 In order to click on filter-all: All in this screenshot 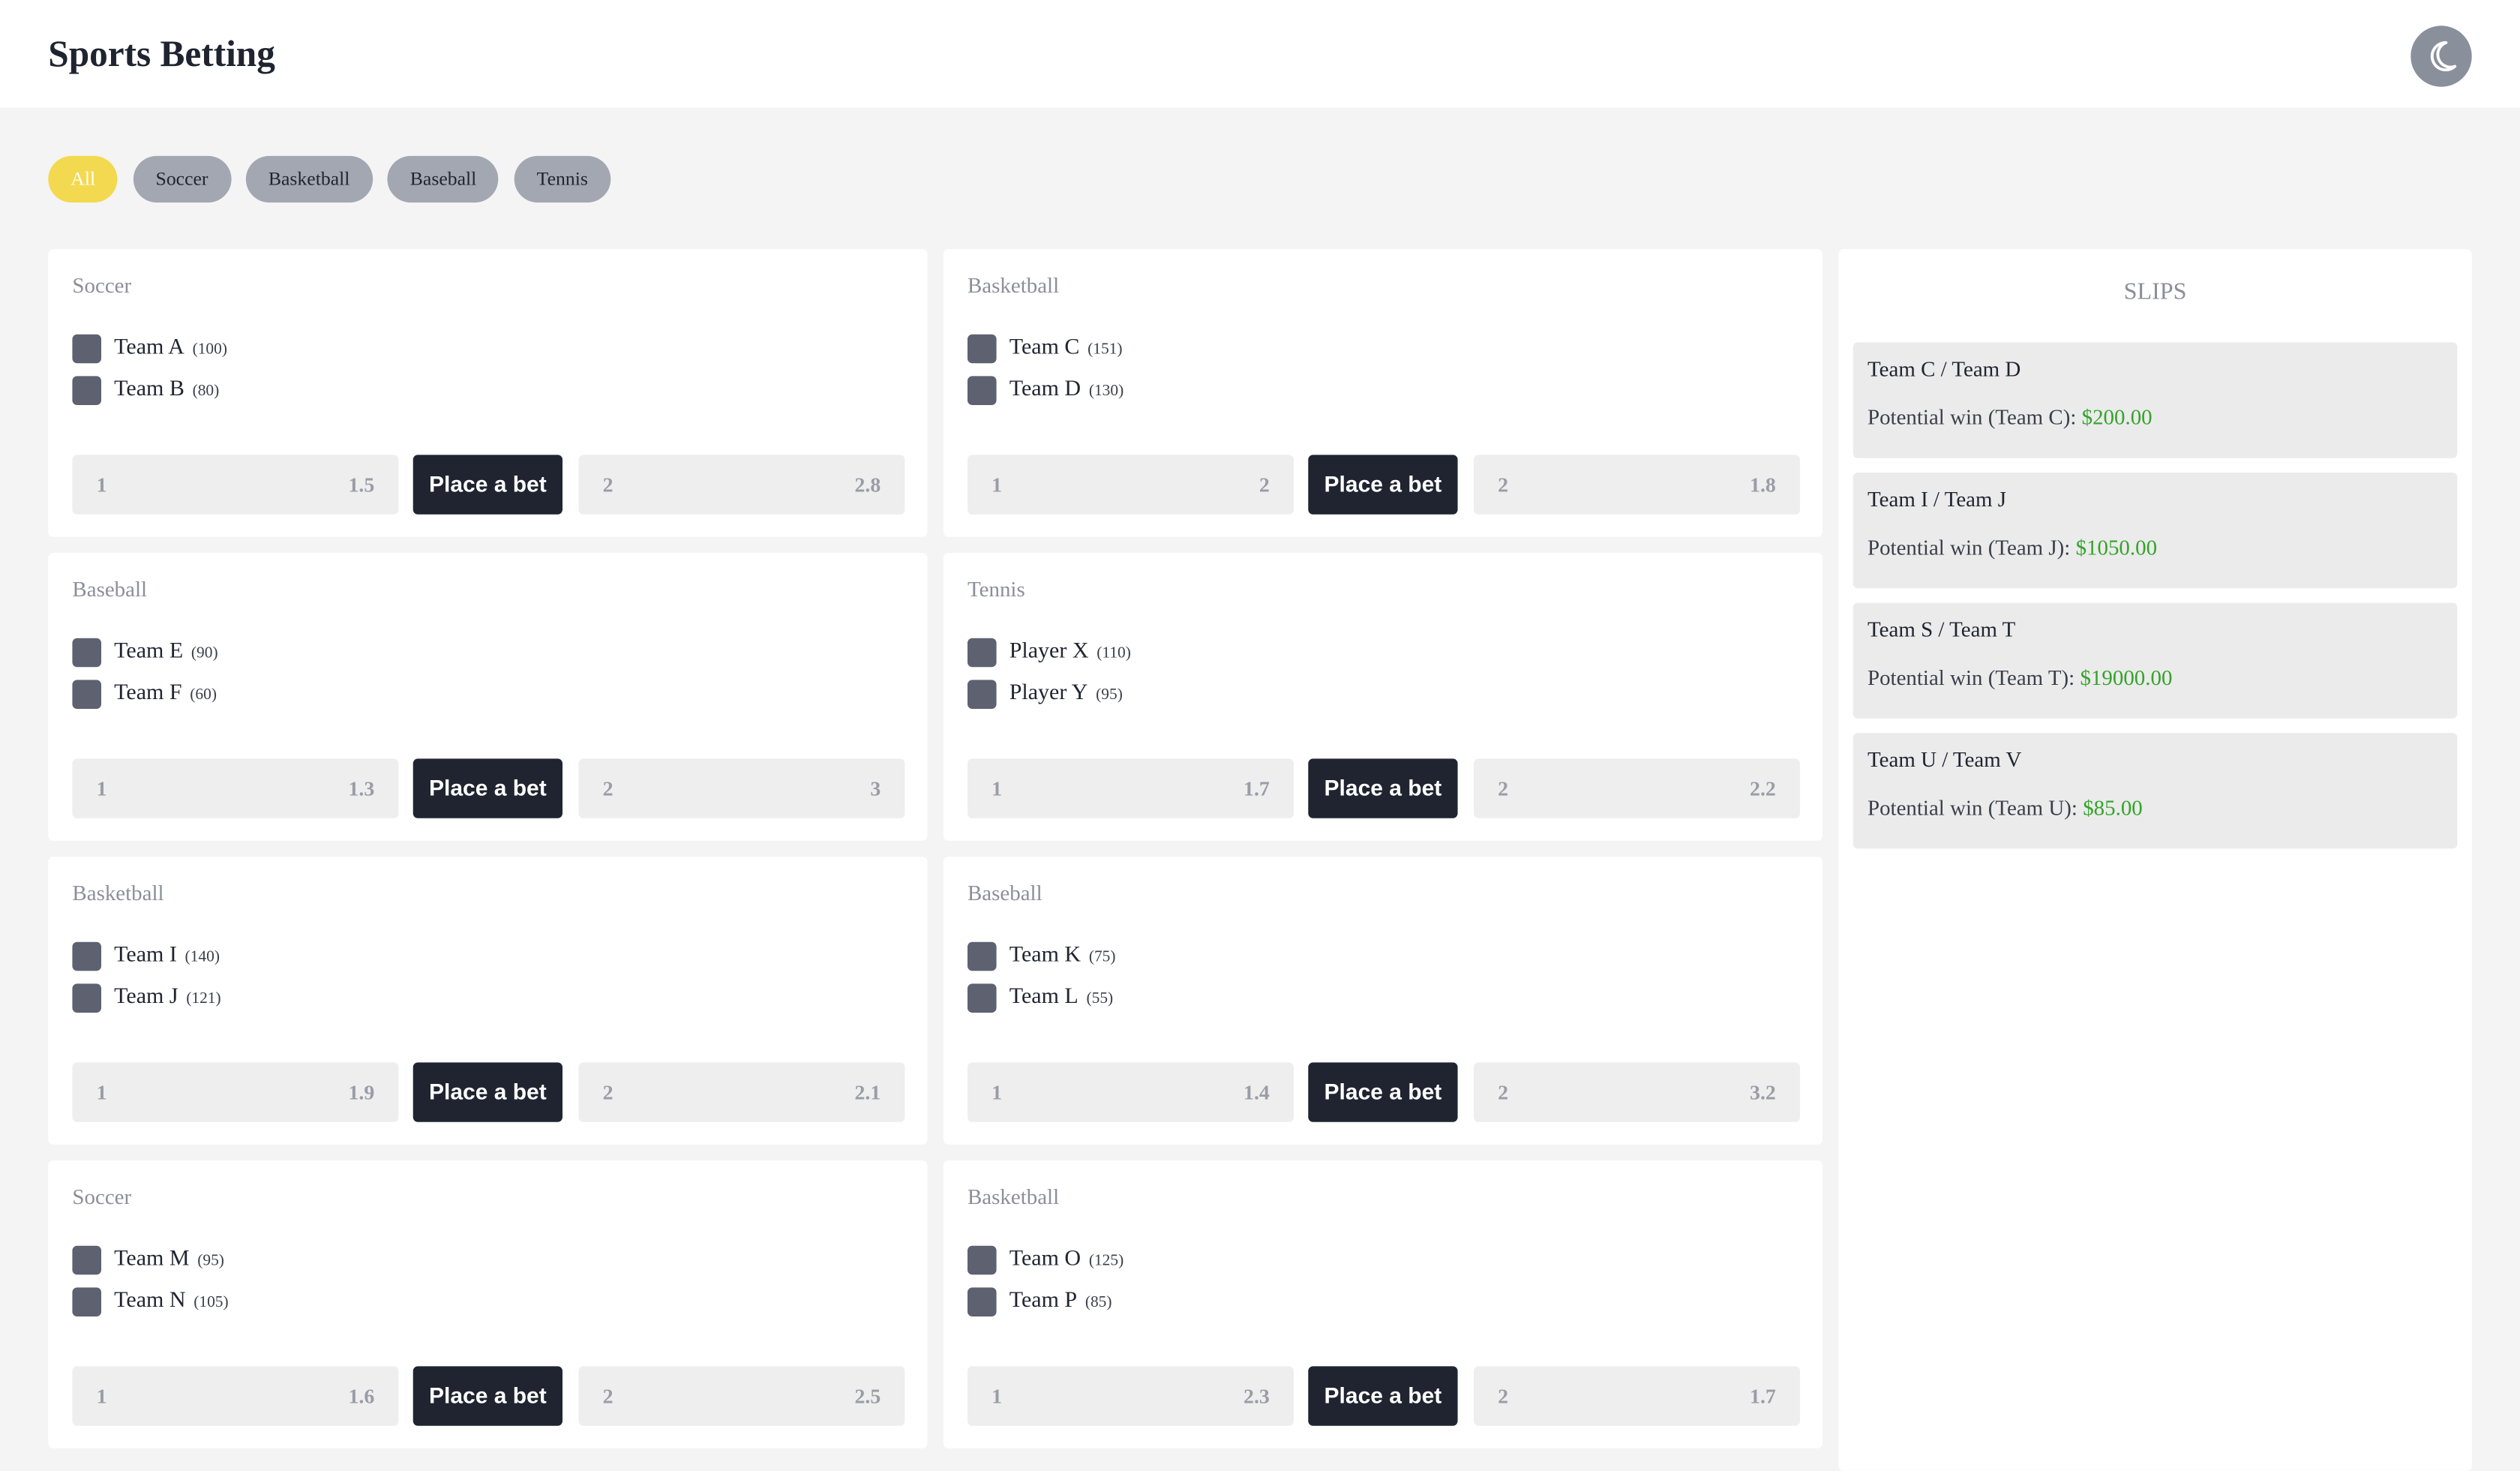, I will do `click(83, 179)`.